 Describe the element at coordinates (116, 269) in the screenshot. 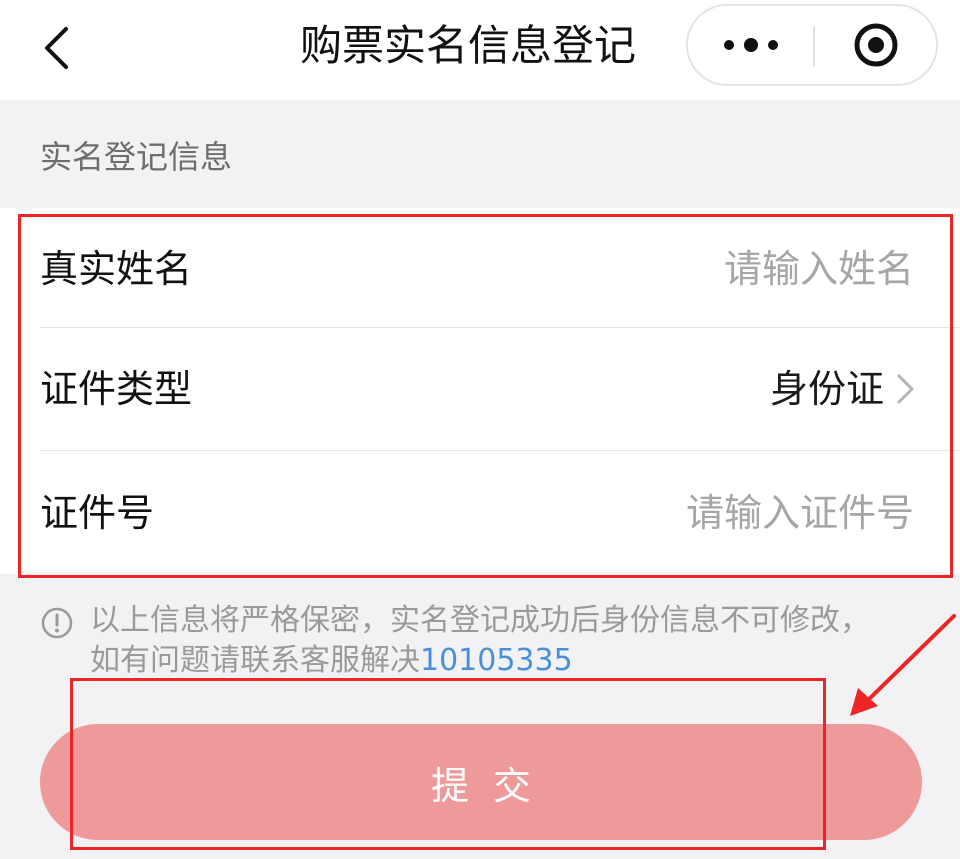

I see `name-label: 真实姓名` at that location.